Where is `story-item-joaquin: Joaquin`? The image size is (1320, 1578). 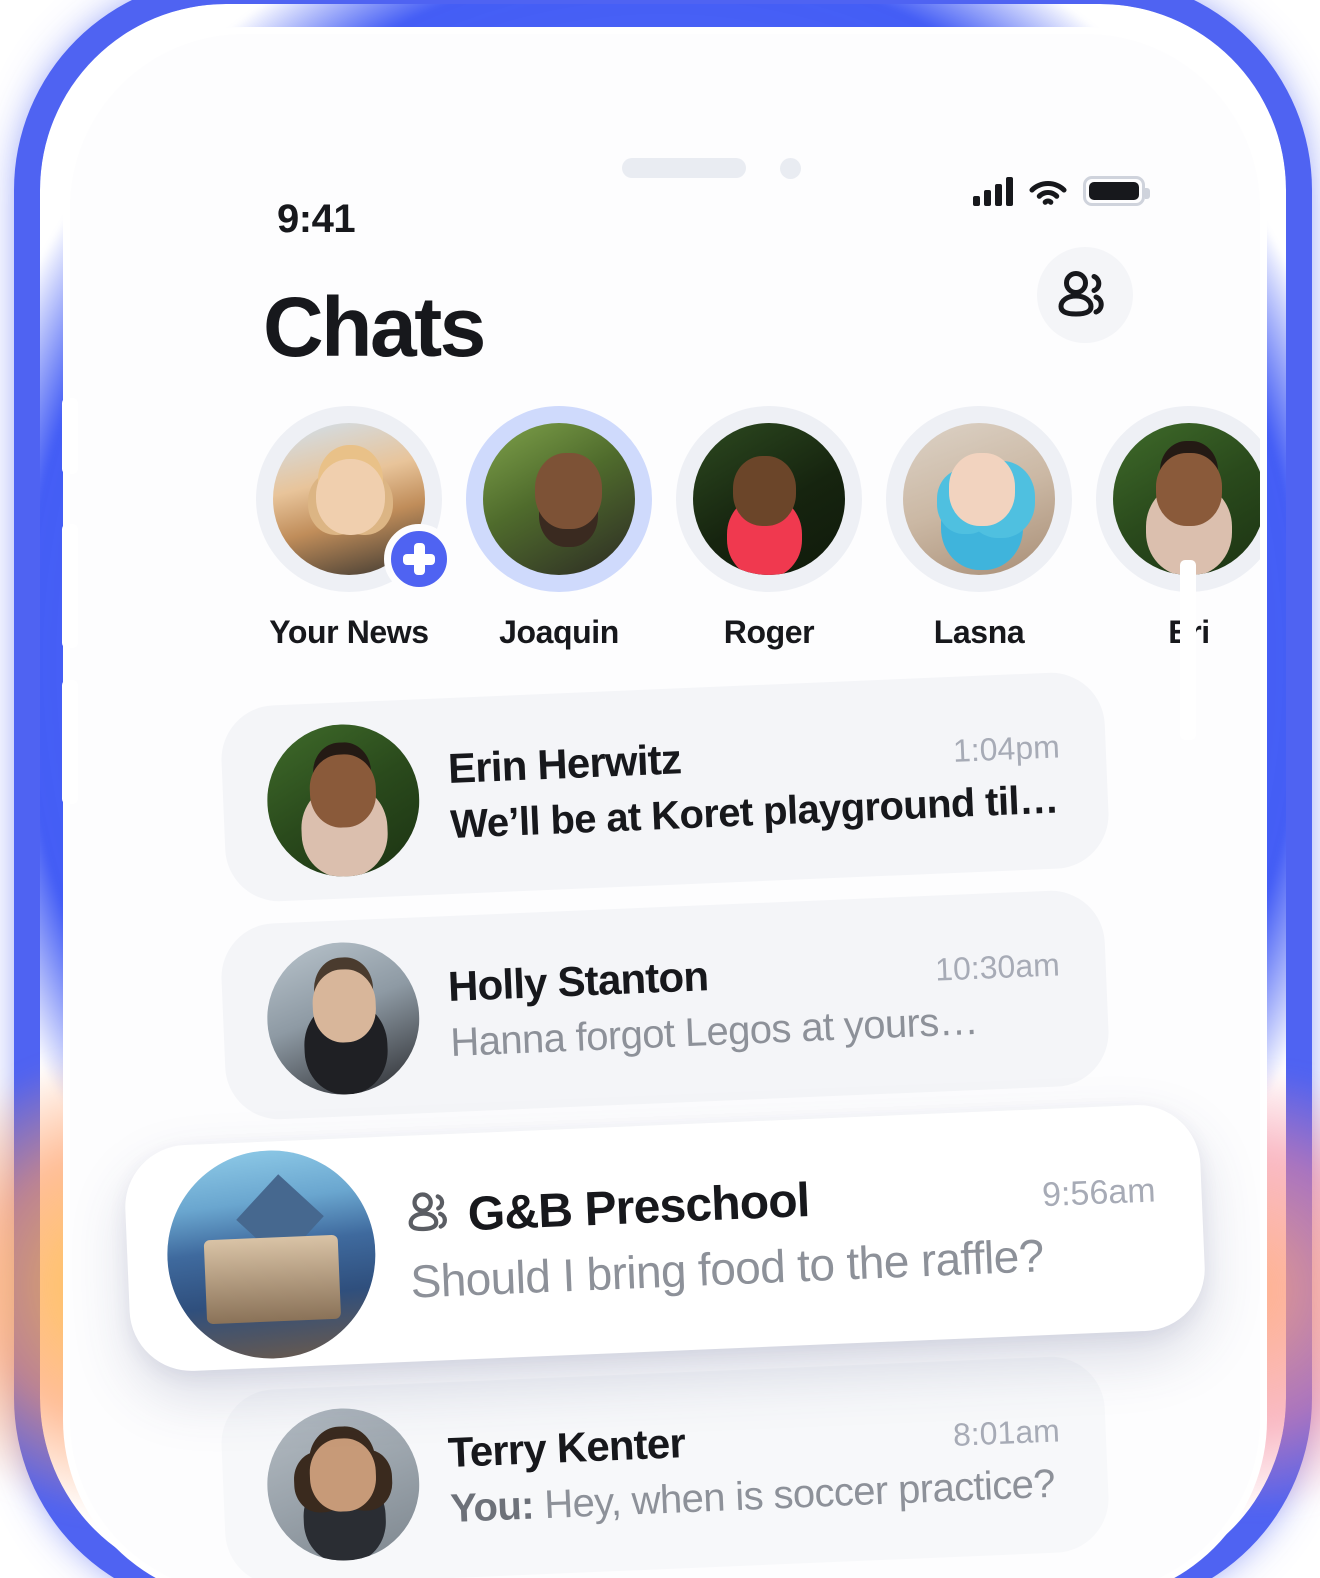 story-item-joaquin: Joaquin is located at coordinates (559, 528).